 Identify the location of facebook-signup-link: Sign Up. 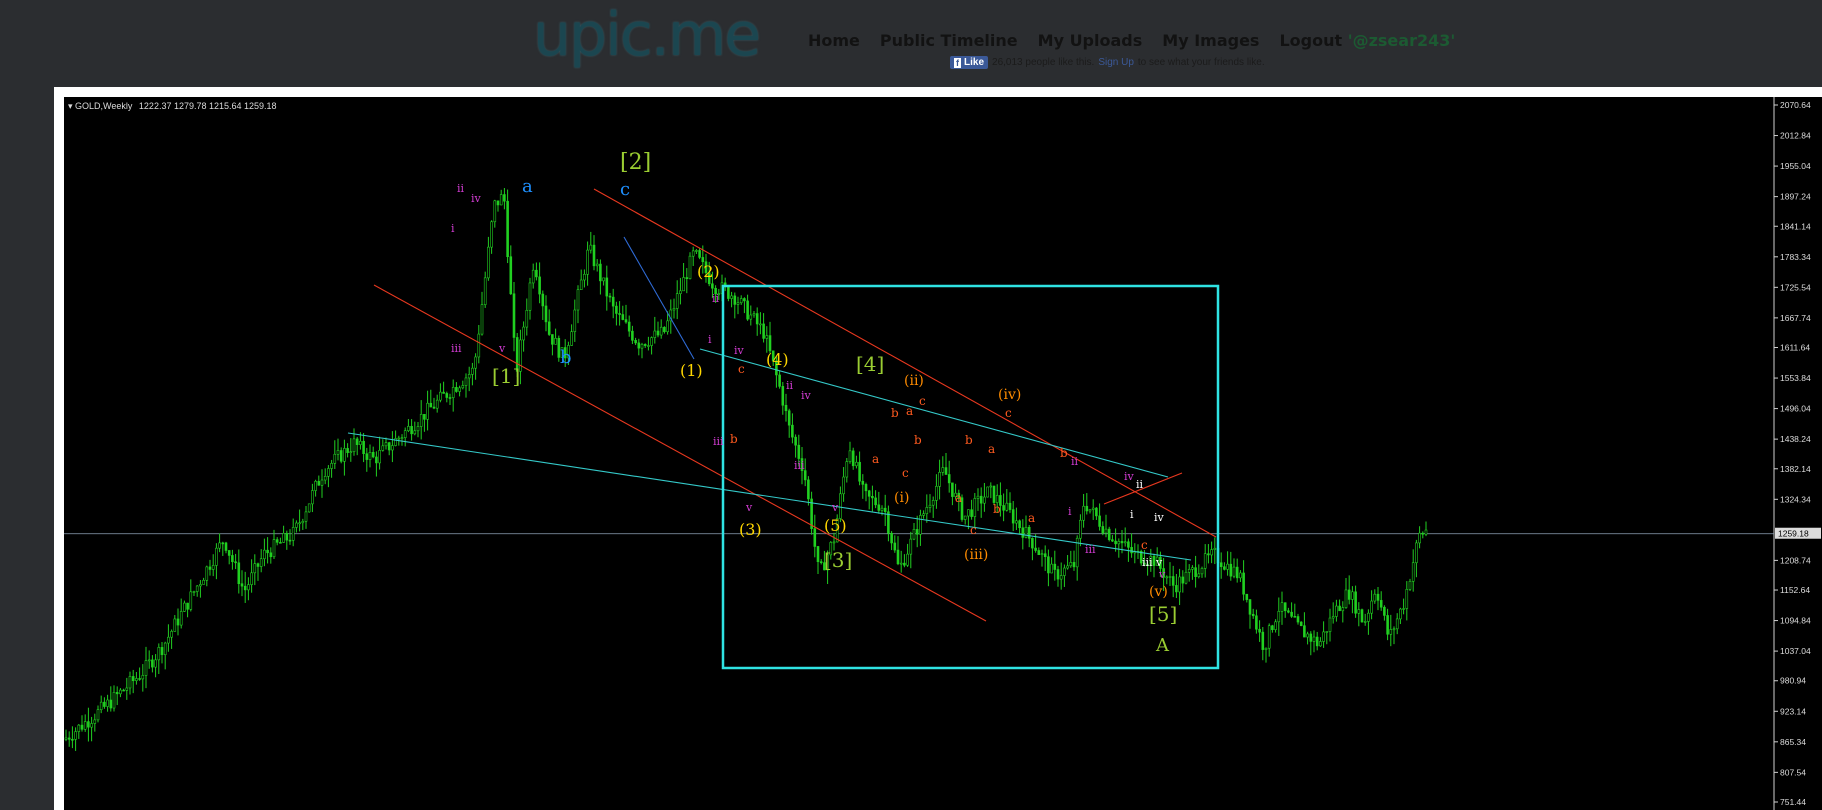
(1116, 62).